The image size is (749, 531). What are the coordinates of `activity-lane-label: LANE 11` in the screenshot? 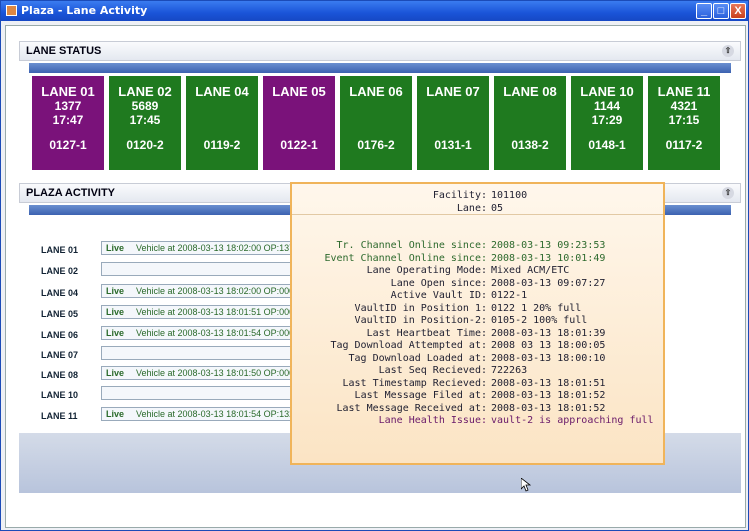 It's located at (59, 416).